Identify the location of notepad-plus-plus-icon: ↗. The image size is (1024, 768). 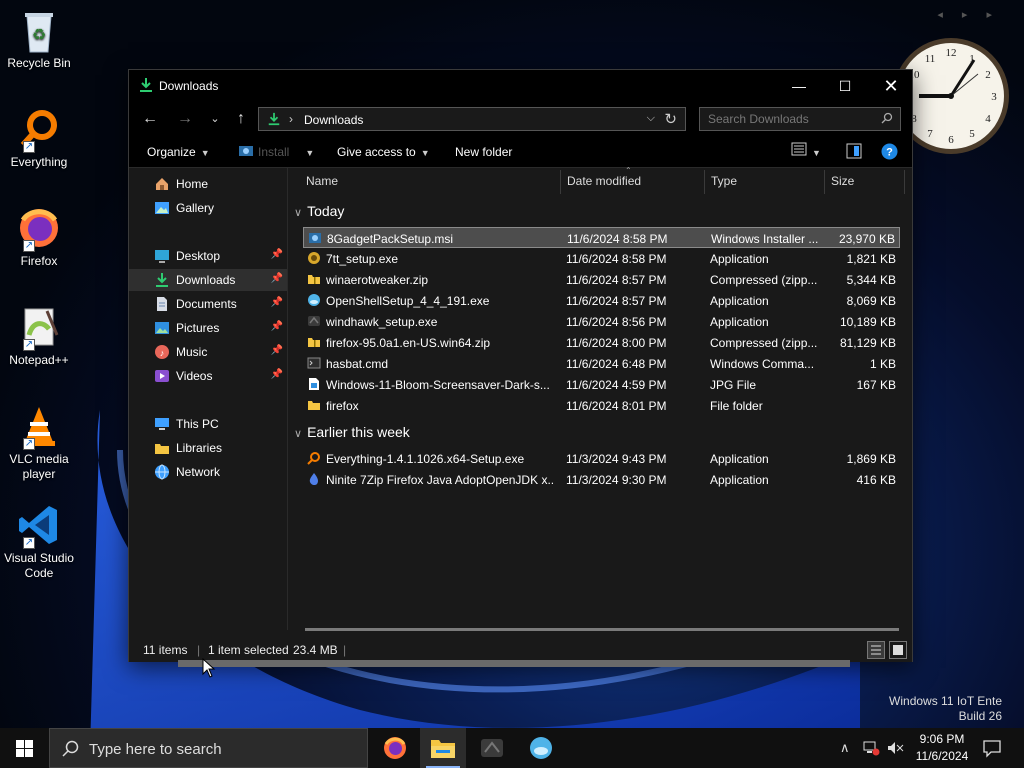
(39, 328).